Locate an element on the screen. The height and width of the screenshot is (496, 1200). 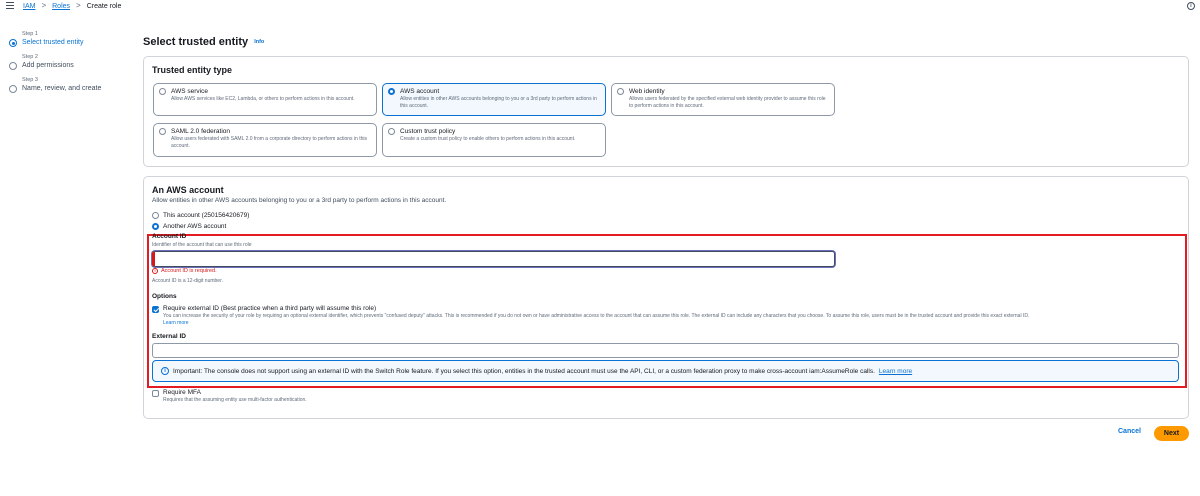
tile-title: SAML 2.0 federation is located at coordinates (201, 131).